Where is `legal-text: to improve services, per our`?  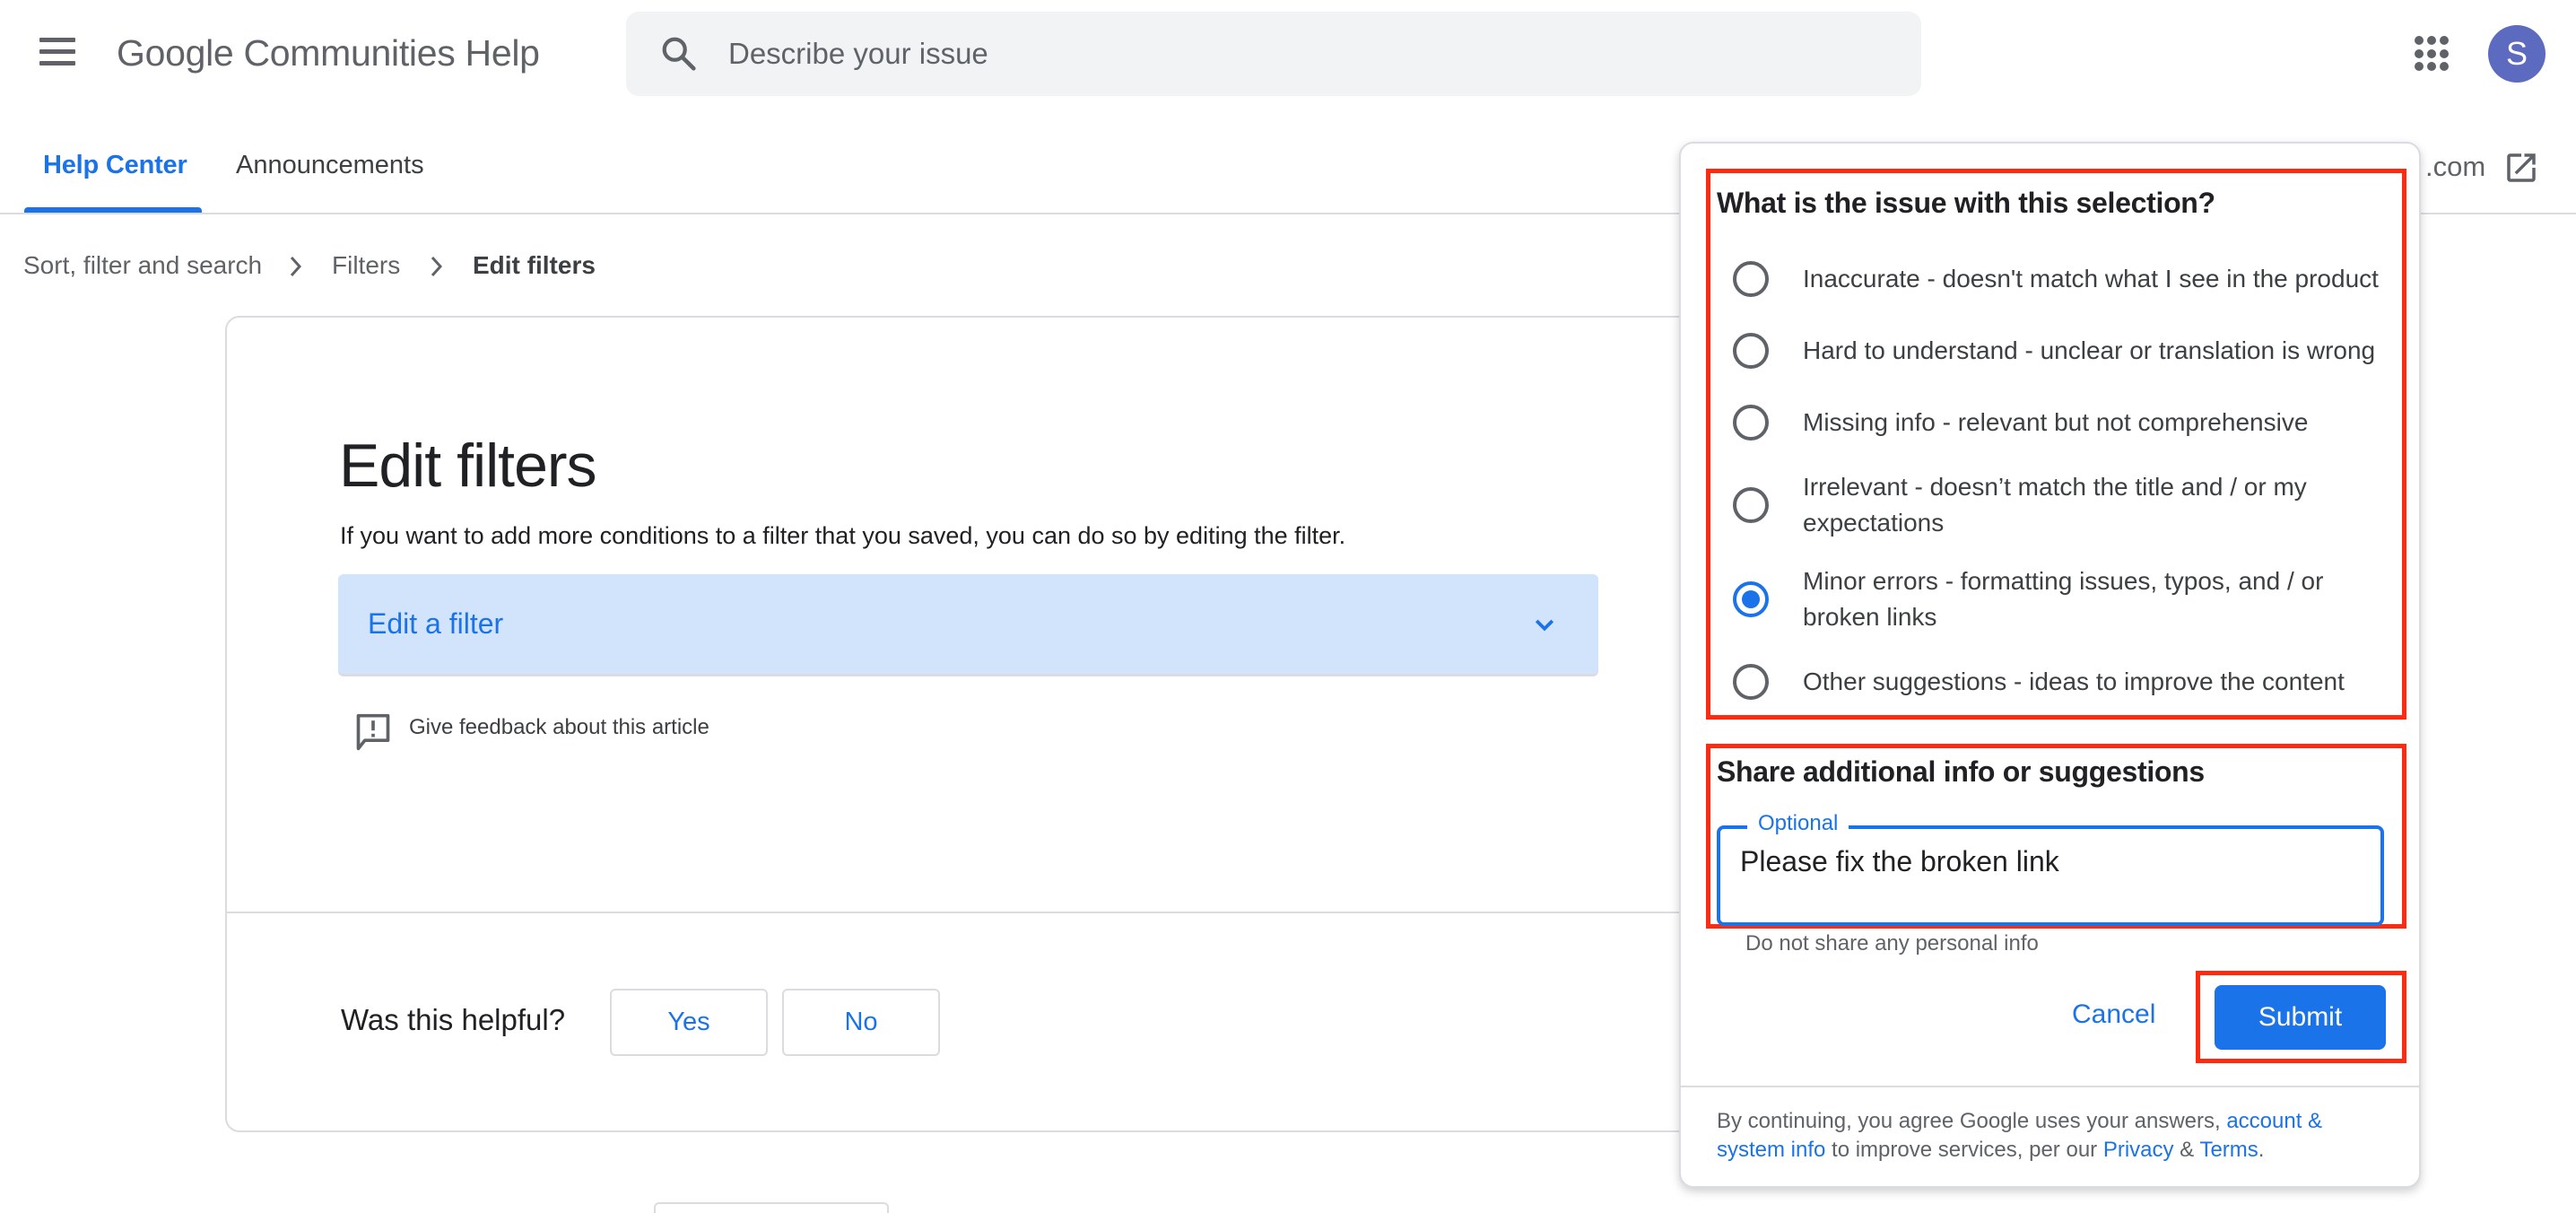 legal-text: to improve services, per our is located at coordinates (1964, 1150).